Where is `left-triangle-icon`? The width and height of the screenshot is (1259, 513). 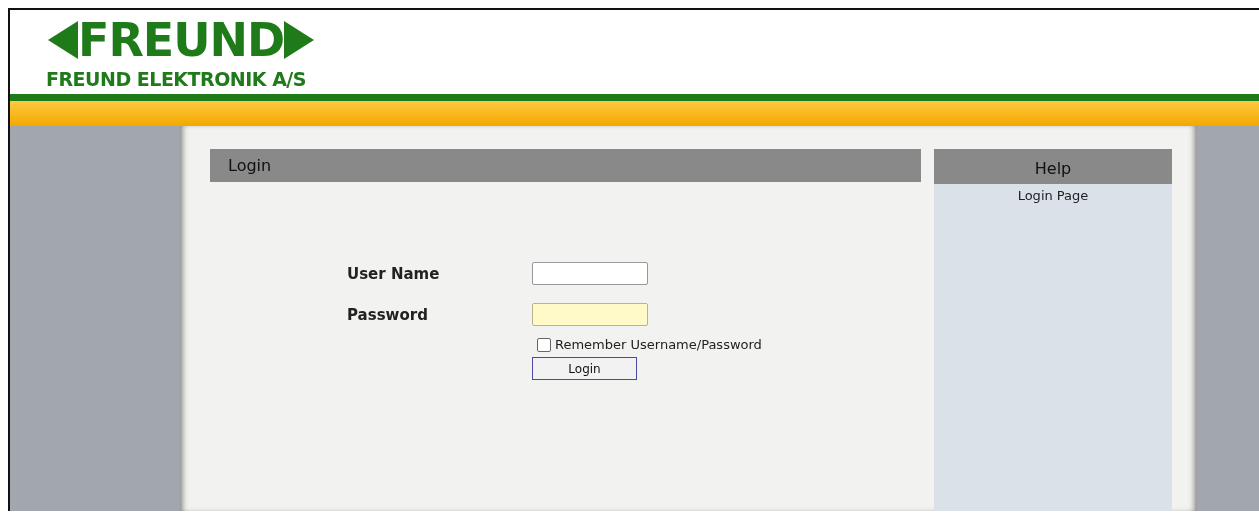 left-triangle-icon is located at coordinates (63, 40).